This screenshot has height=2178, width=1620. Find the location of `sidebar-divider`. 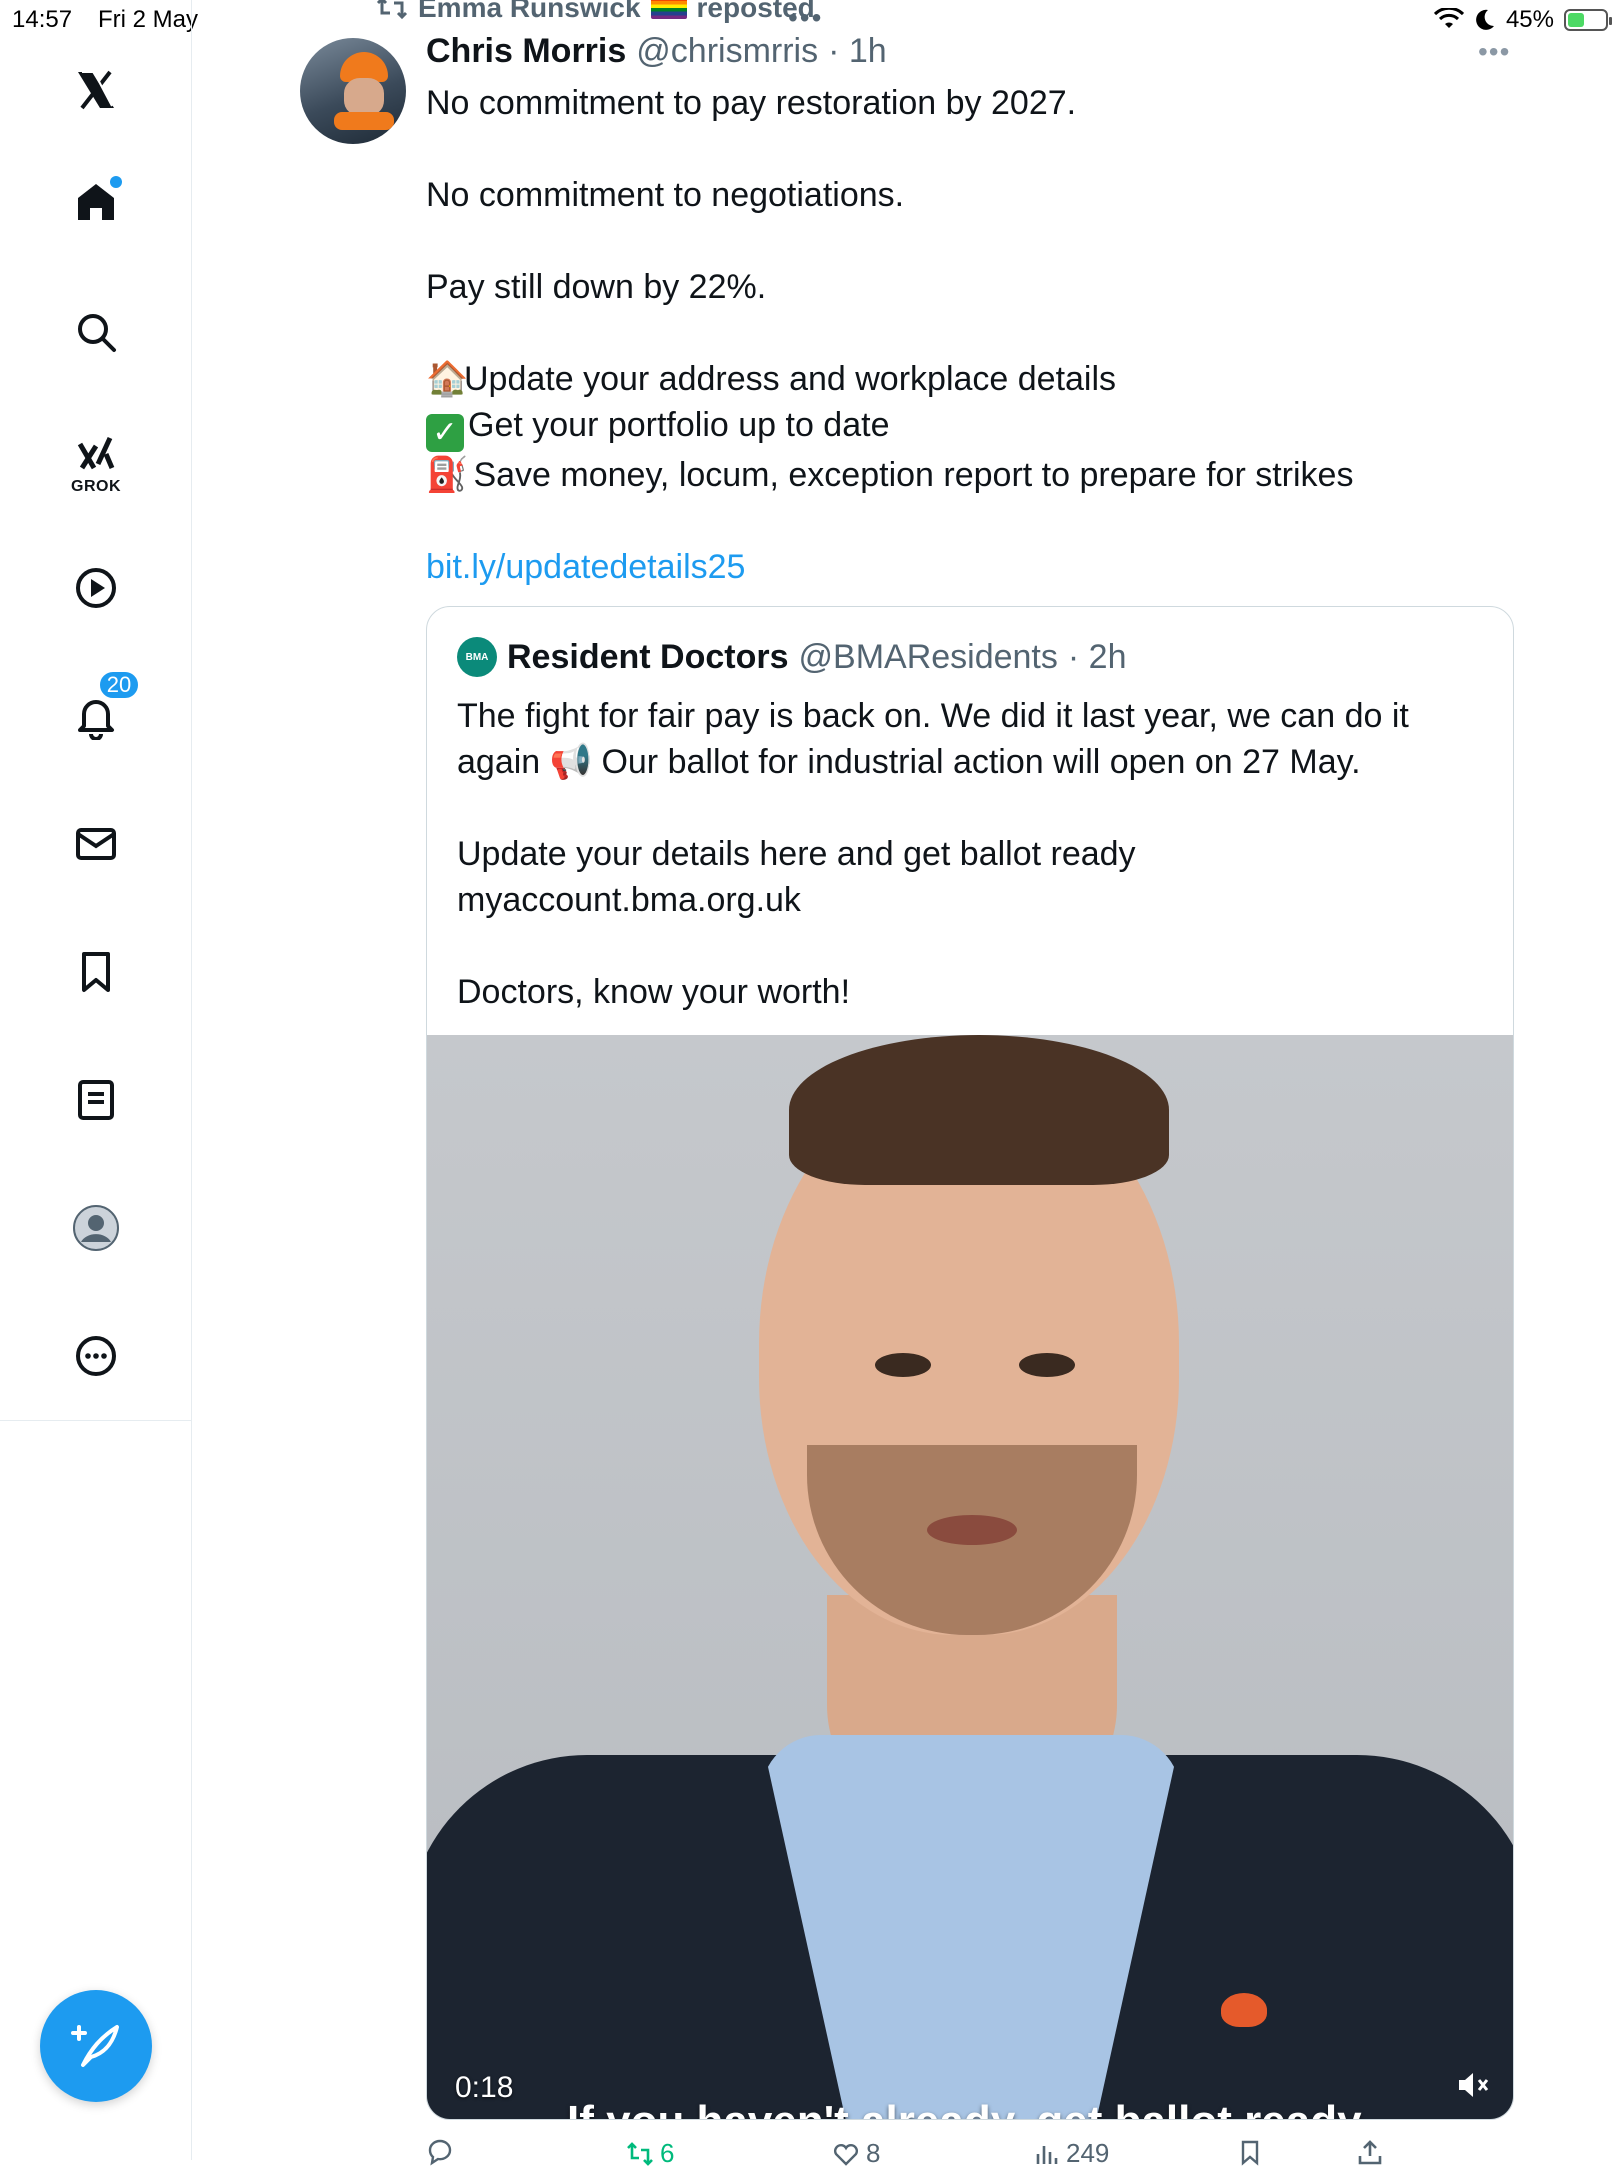

sidebar-divider is located at coordinates (96, 1420).